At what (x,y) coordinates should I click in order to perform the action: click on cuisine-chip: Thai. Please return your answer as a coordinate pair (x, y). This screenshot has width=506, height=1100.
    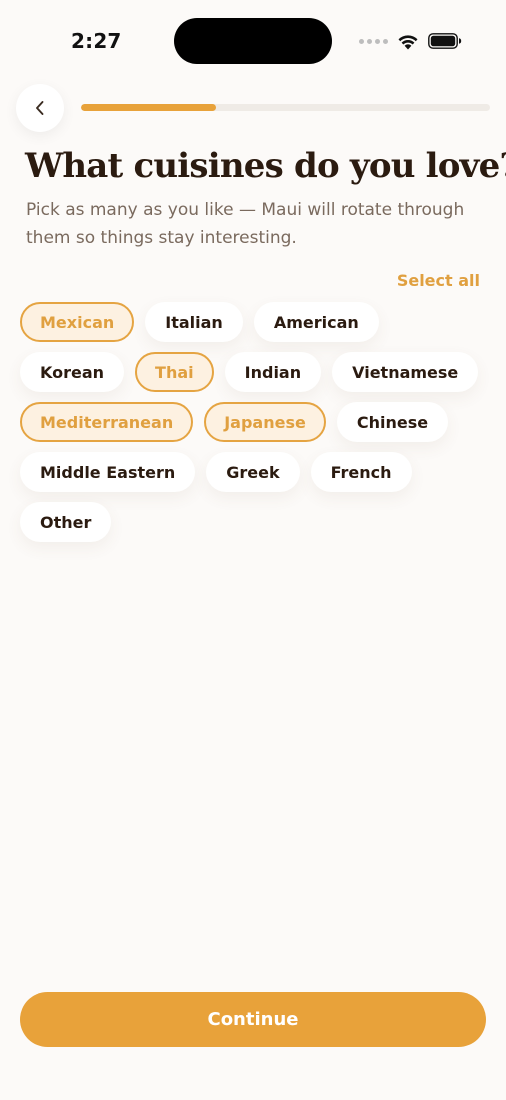
    Looking at the image, I should click on (174, 372).